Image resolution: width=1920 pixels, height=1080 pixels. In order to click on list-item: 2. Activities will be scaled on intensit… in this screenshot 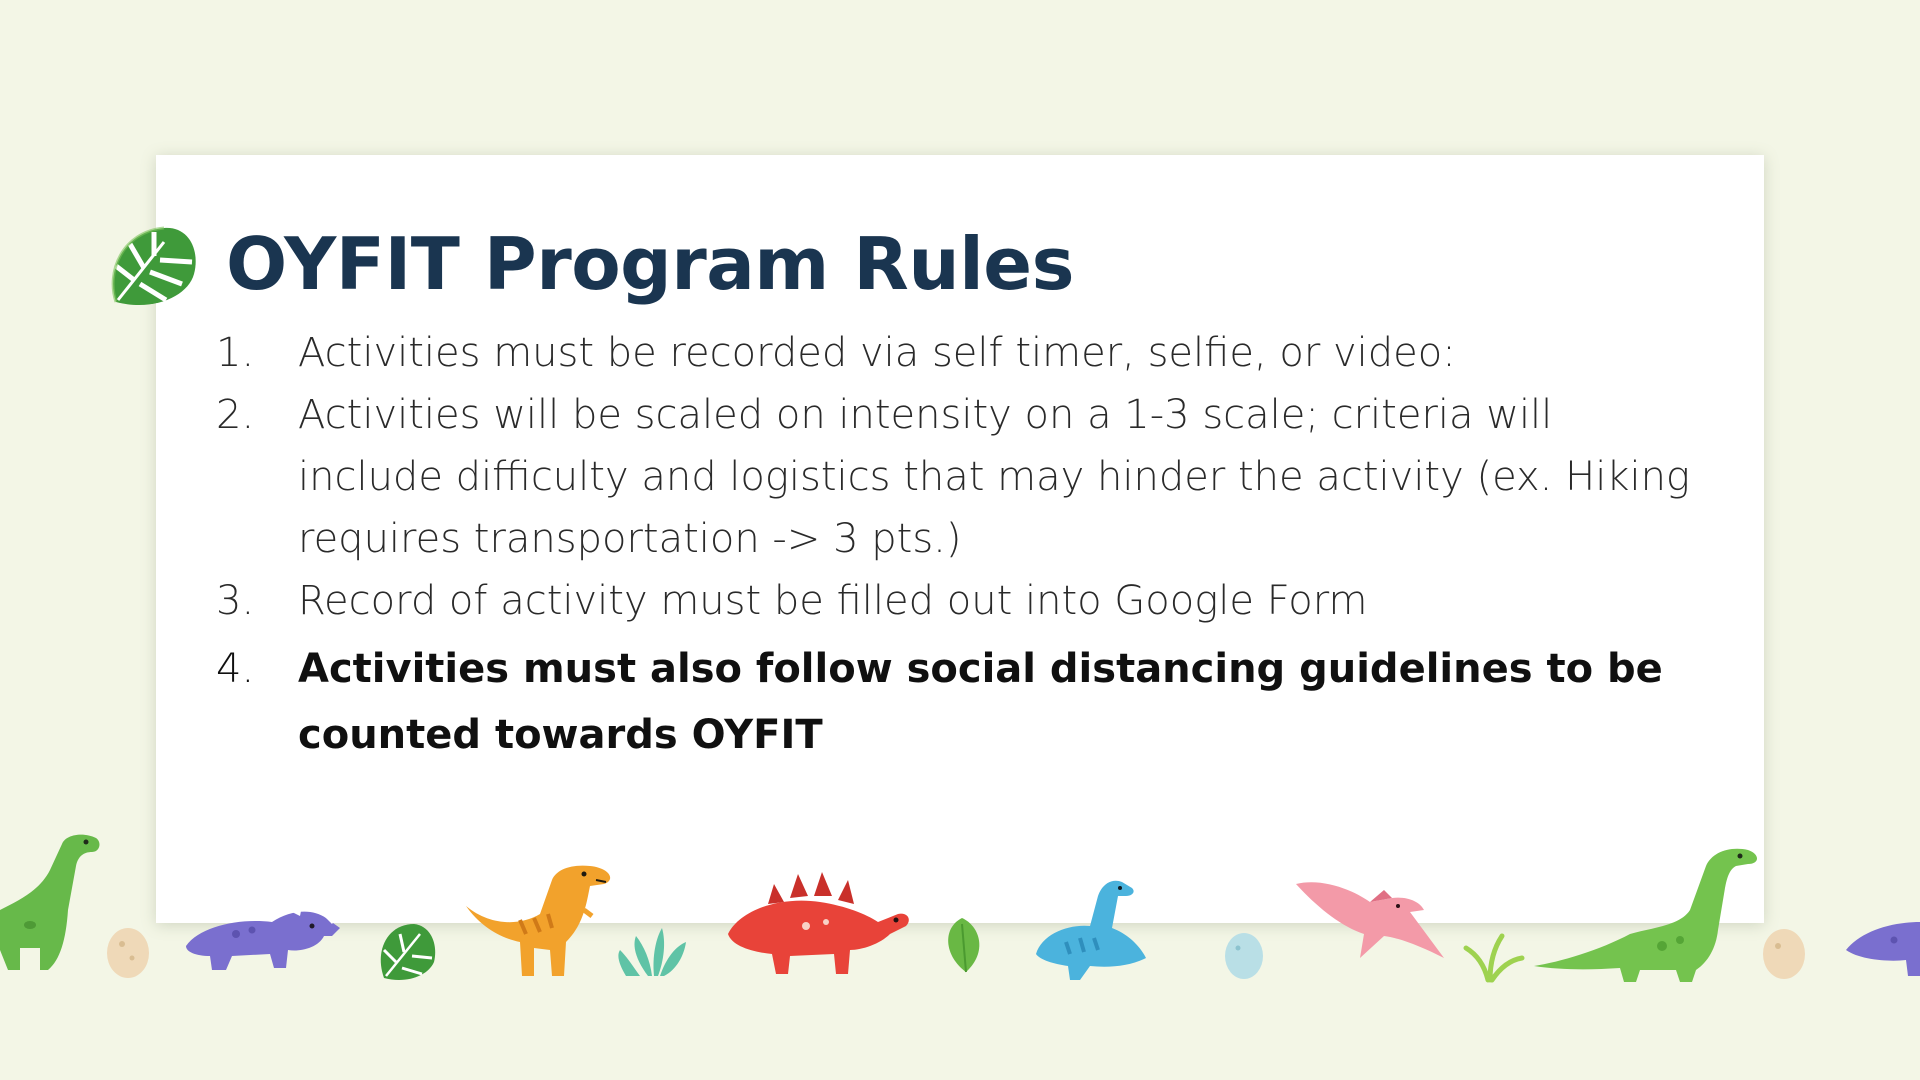, I will do `click(950, 477)`.